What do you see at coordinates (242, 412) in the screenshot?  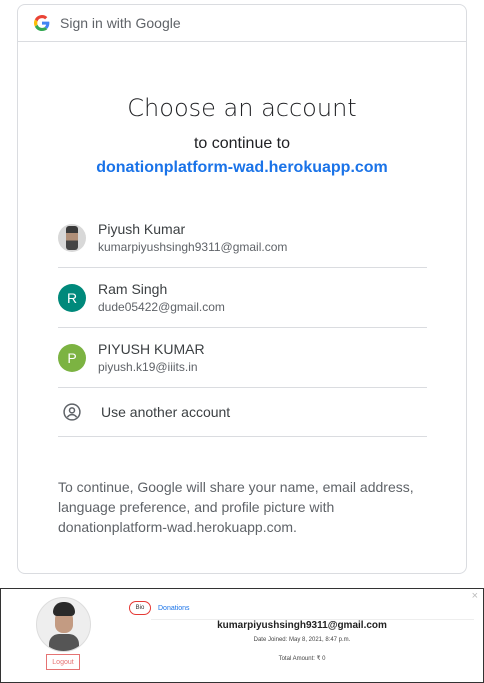 I see `use-another-account-button: Use another account` at bounding box center [242, 412].